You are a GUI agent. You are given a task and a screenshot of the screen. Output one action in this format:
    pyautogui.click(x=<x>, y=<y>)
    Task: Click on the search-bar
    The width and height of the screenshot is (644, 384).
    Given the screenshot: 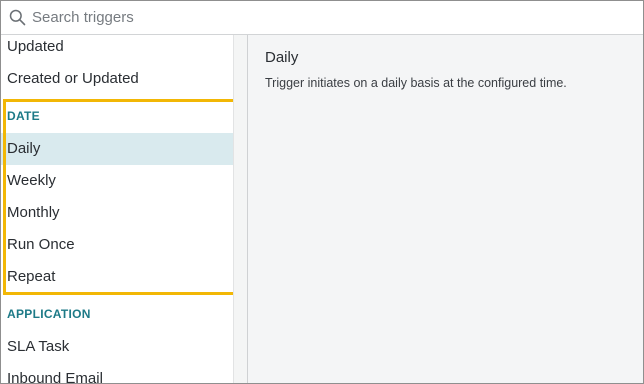 What is the action you would take?
    pyautogui.click(x=322, y=18)
    